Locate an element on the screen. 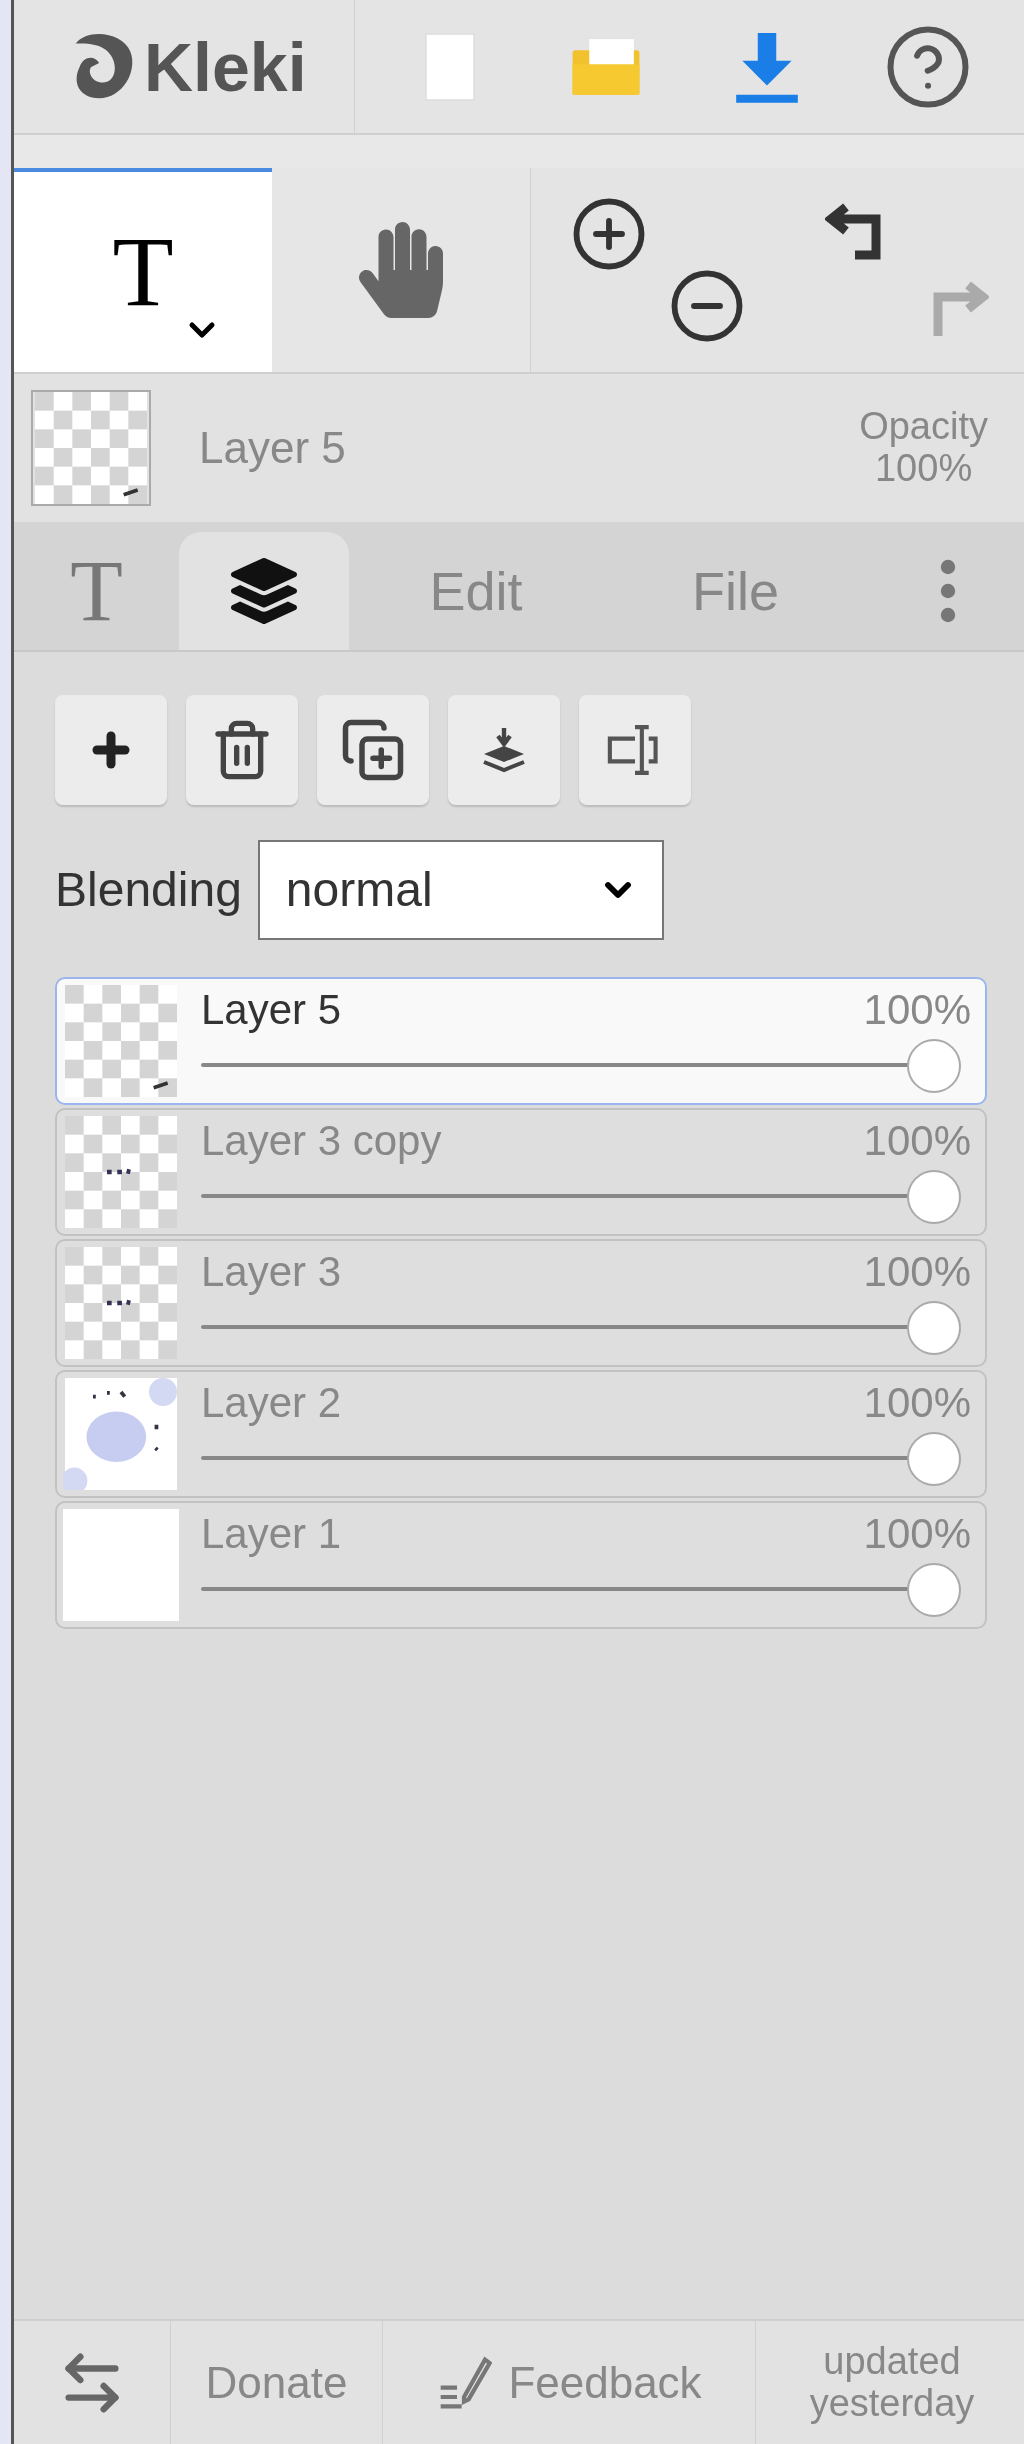 The width and height of the screenshot is (1024, 2444). layer-row: Layer 3 copy 100% is located at coordinates (521, 1172).